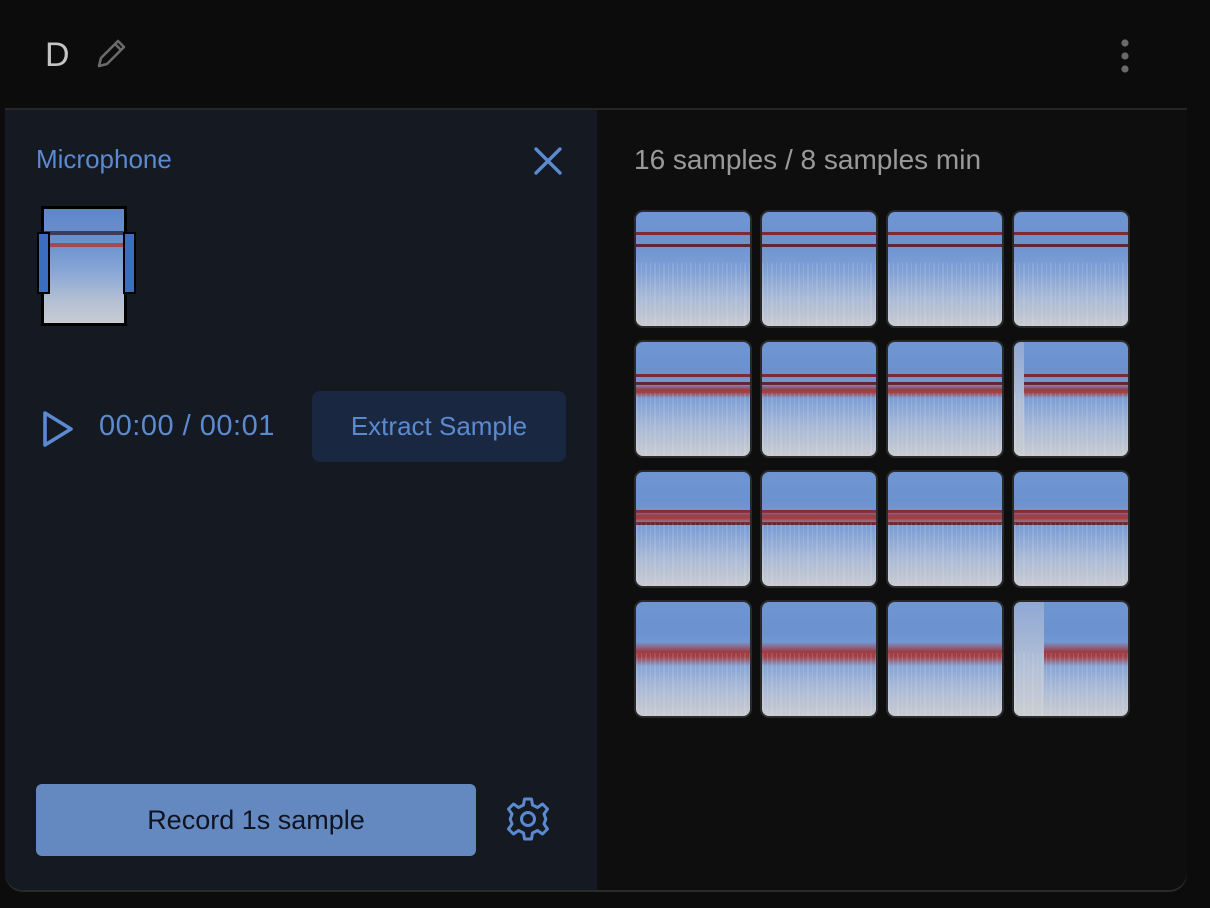 Image resolution: width=1210 pixels, height=908 pixels. What do you see at coordinates (129, 263) in the screenshot?
I see `trim-handle-right` at bounding box center [129, 263].